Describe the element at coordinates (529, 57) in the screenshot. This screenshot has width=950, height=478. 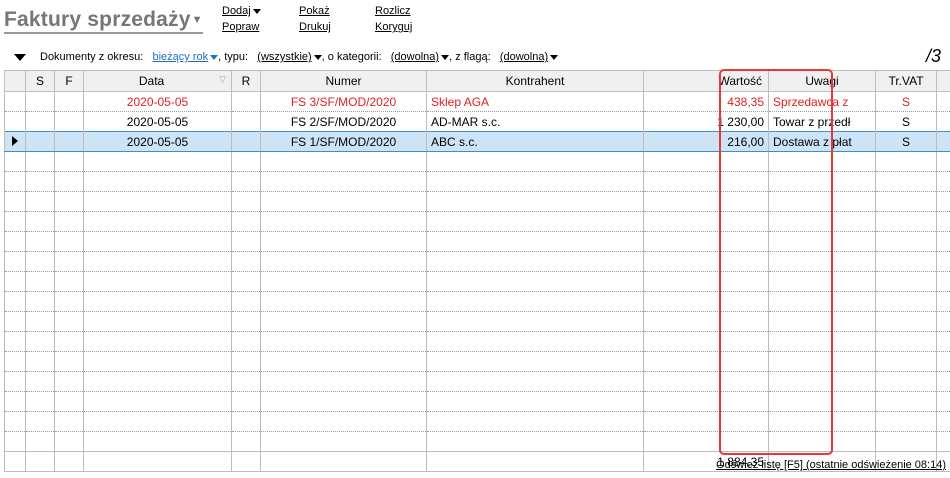
I see `flag-select: (dowolna)` at that location.